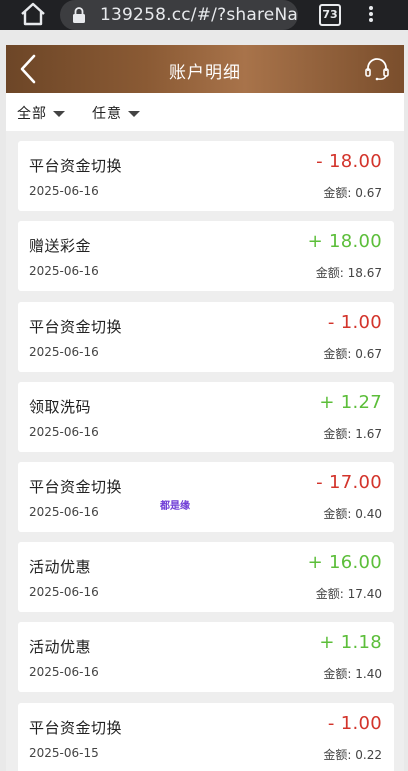  What do you see at coordinates (199, 15) in the screenshot?
I see `url-text: 139258.cc/#/?shareNam` at bounding box center [199, 15].